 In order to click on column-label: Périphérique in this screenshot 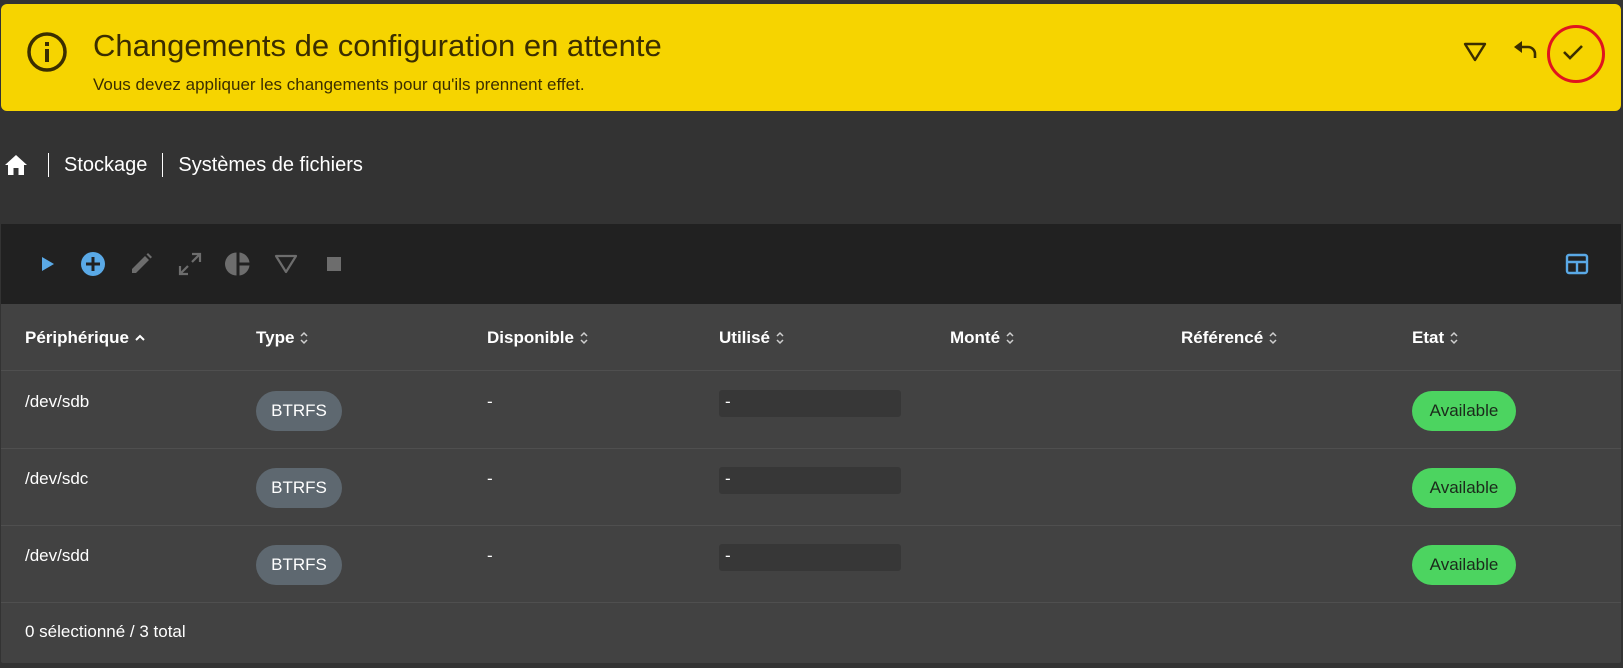, I will do `click(77, 337)`.